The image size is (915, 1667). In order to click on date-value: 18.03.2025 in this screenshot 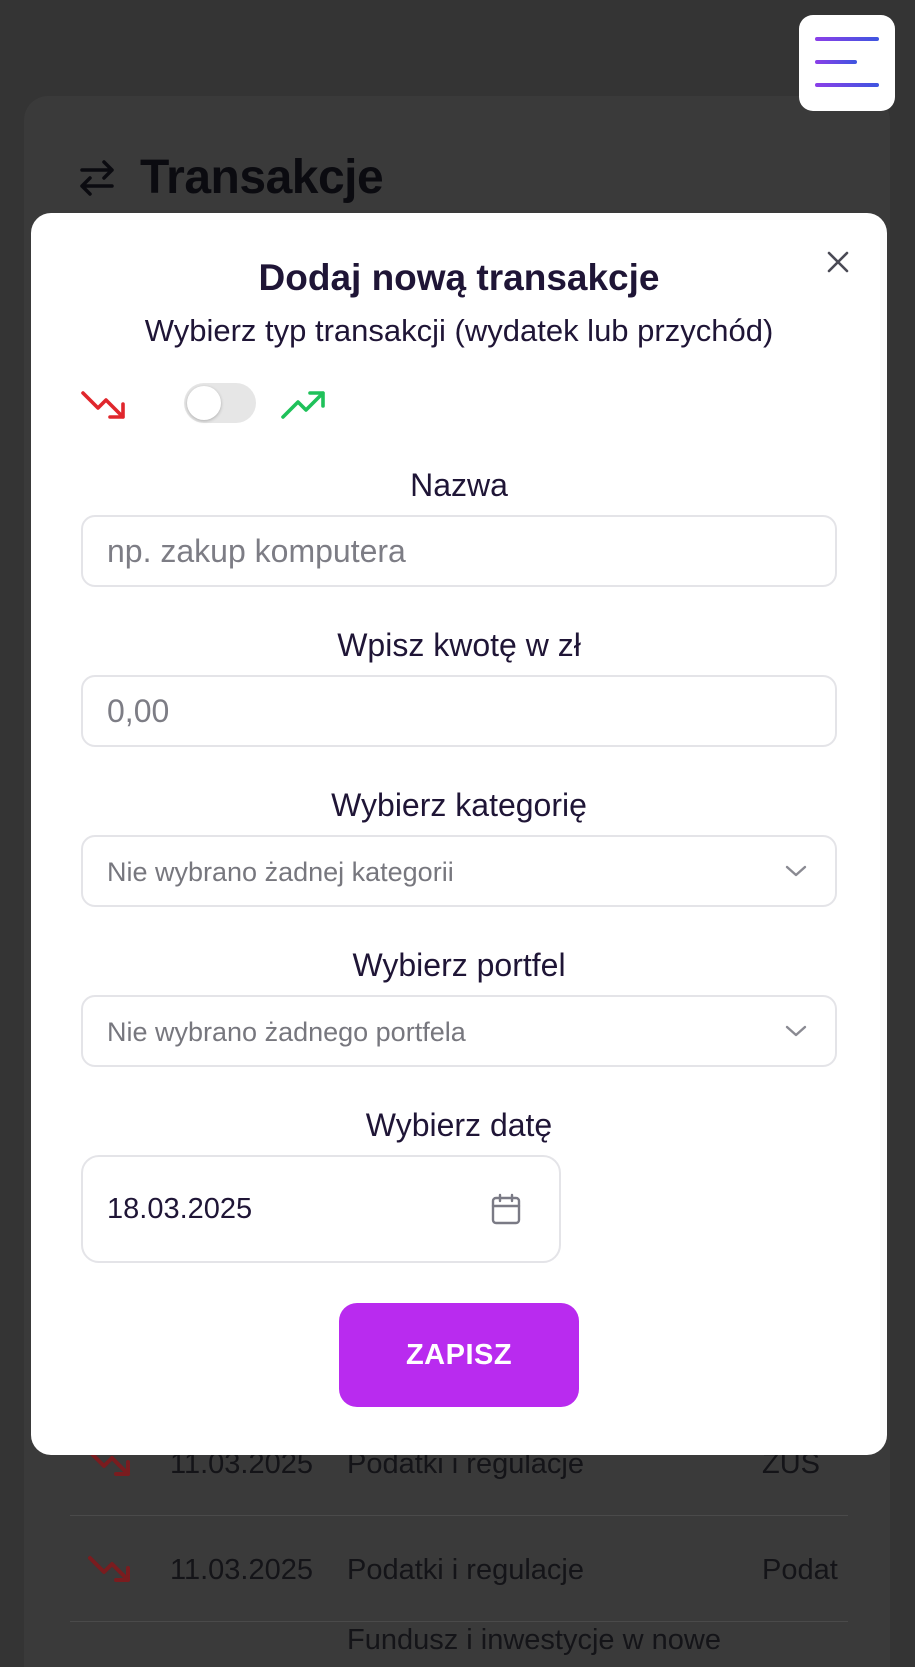, I will do `click(180, 1209)`.